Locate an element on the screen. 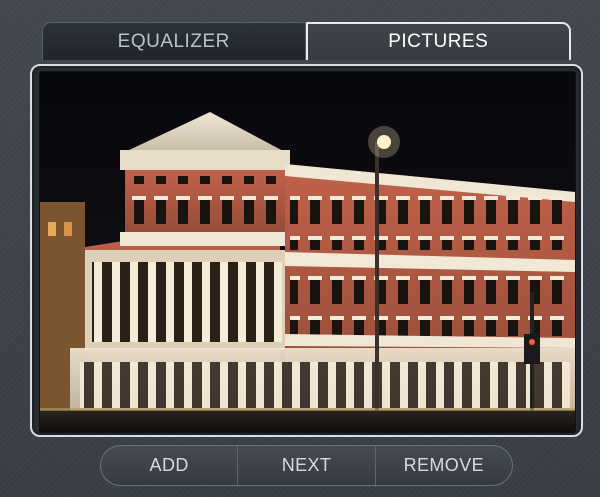  tab-equalizer: EQUALIZER is located at coordinates (174, 41).